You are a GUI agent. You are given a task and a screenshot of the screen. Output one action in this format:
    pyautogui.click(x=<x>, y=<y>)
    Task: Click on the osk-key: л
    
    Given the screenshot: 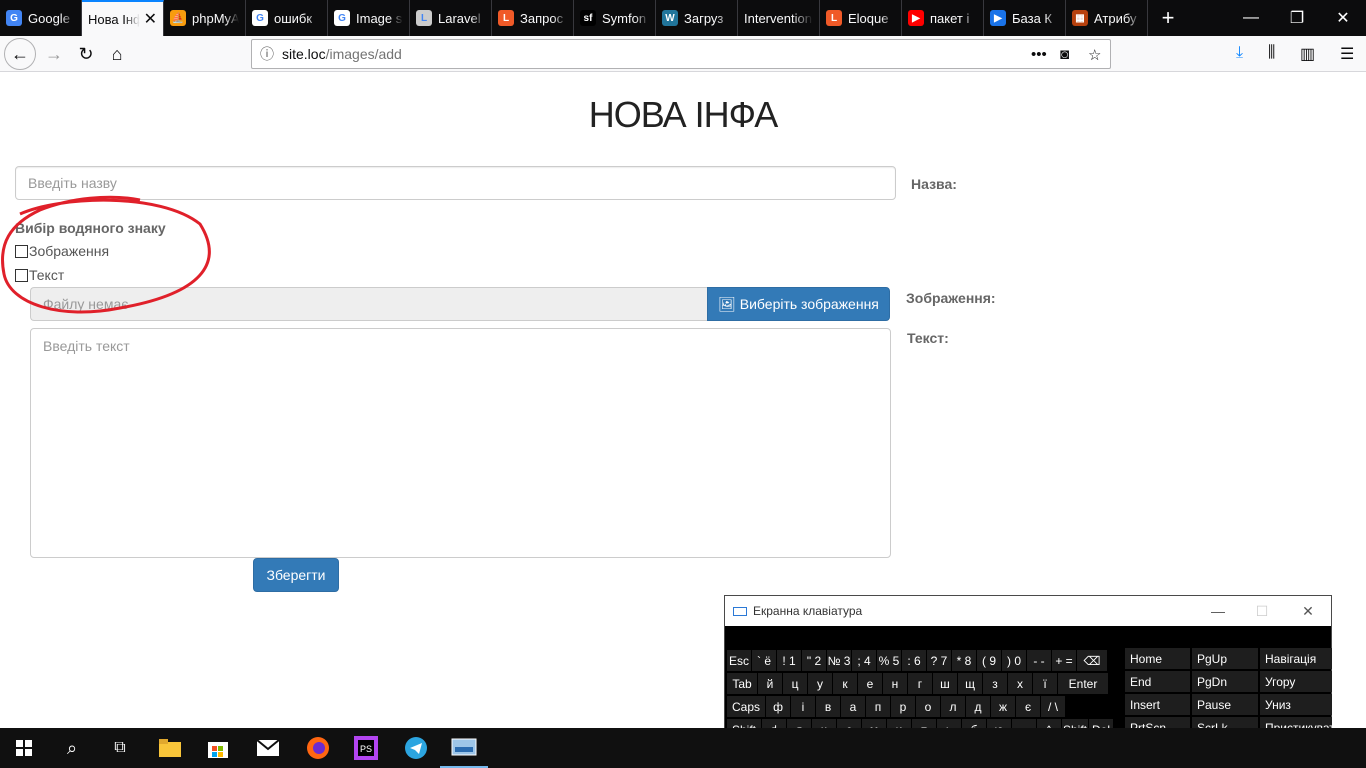 What is the action you would take?
    pyautogui.click(x=953, y=706)
    